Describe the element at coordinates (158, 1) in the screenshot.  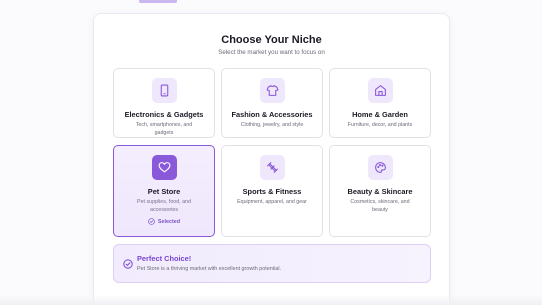
I see `top-accent-bar` at that location.